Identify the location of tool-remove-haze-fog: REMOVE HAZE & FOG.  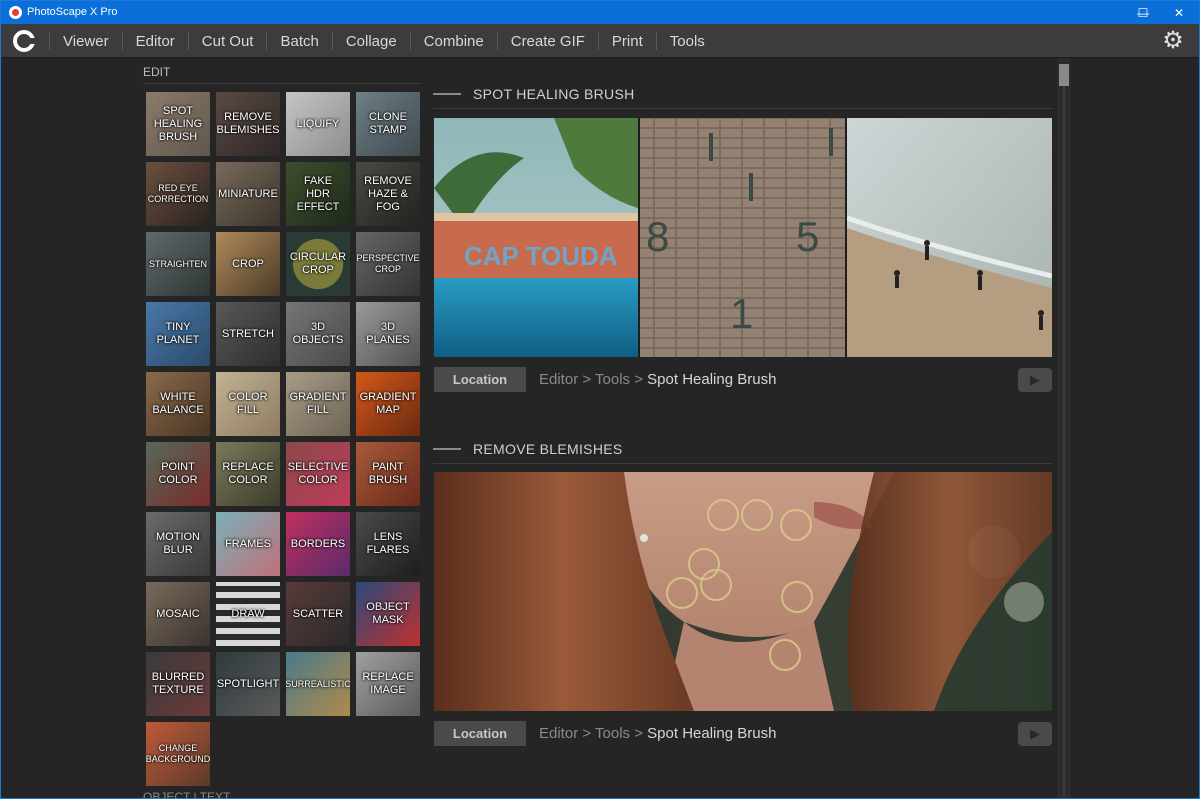
(388, 194).